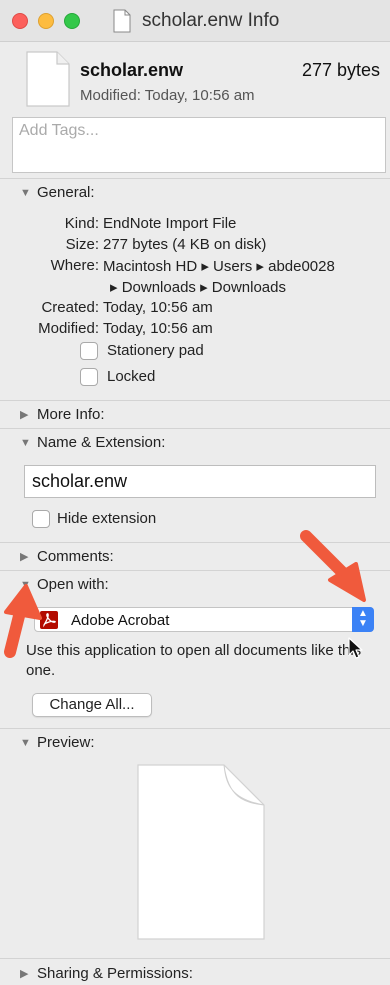 The width and height of the screenshot is (390, 985). I want to click on size-value: 277 bytes (4 KB on disk), so click(185, 244).